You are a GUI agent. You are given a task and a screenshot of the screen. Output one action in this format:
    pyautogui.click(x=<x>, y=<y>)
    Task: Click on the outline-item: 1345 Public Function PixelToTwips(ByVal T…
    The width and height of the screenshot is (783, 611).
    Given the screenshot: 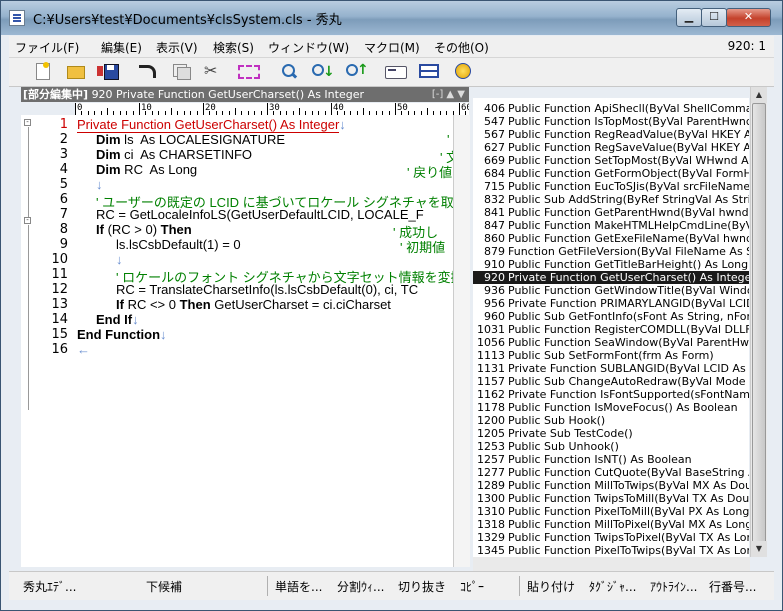 What is the action you would take?
    pyautogui.click(x=611, y=550)
    